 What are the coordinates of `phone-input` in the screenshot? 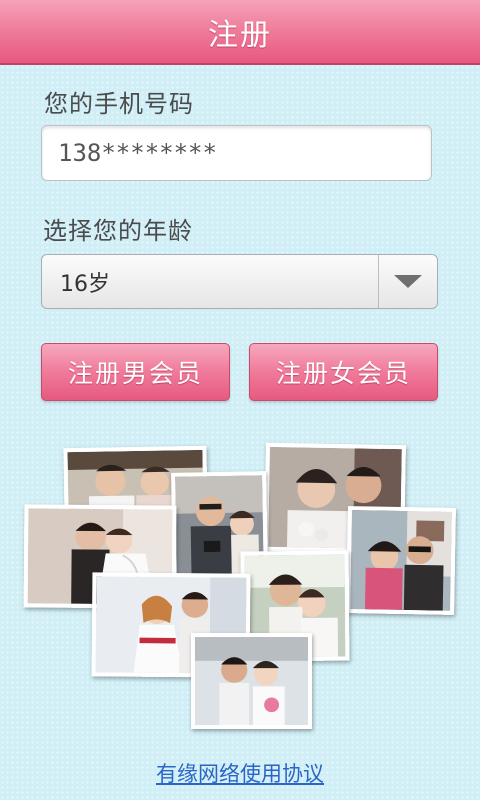 It's located at (236, 153).